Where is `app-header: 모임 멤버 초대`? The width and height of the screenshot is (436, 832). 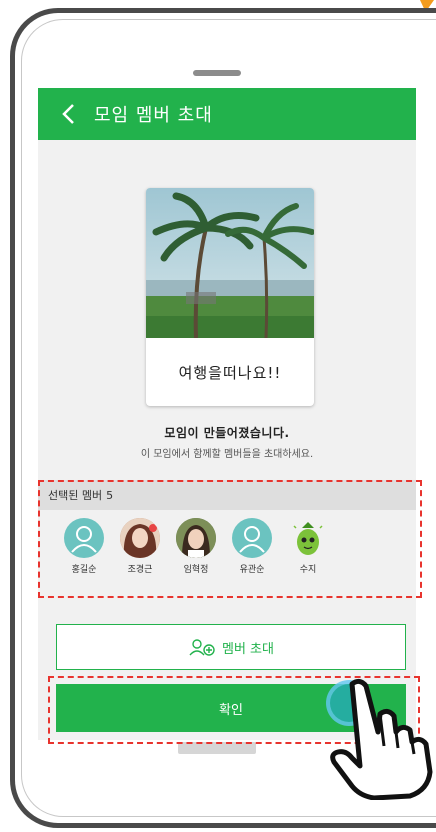
app-header: 모임 멤버 초대 is located at coordinates (227, 114).